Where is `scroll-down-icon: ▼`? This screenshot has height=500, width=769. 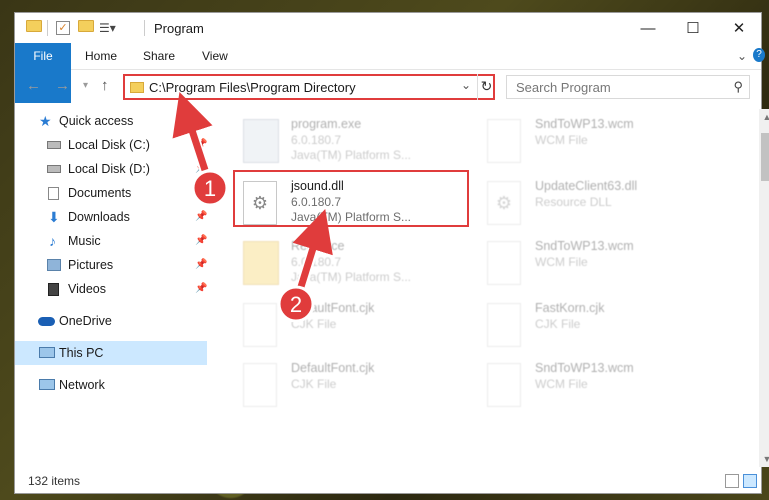
scroll-down-icon: ▼ is located at coordinates (764, 459).